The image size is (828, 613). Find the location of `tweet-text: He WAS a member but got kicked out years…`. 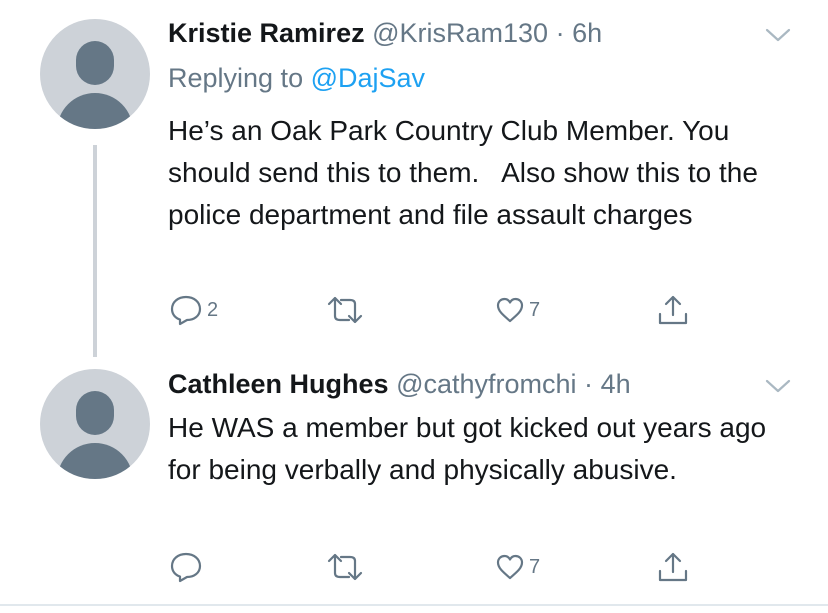

tweet-text: He WAS a member but got kicked out years… is located at coordinates (475, 448).